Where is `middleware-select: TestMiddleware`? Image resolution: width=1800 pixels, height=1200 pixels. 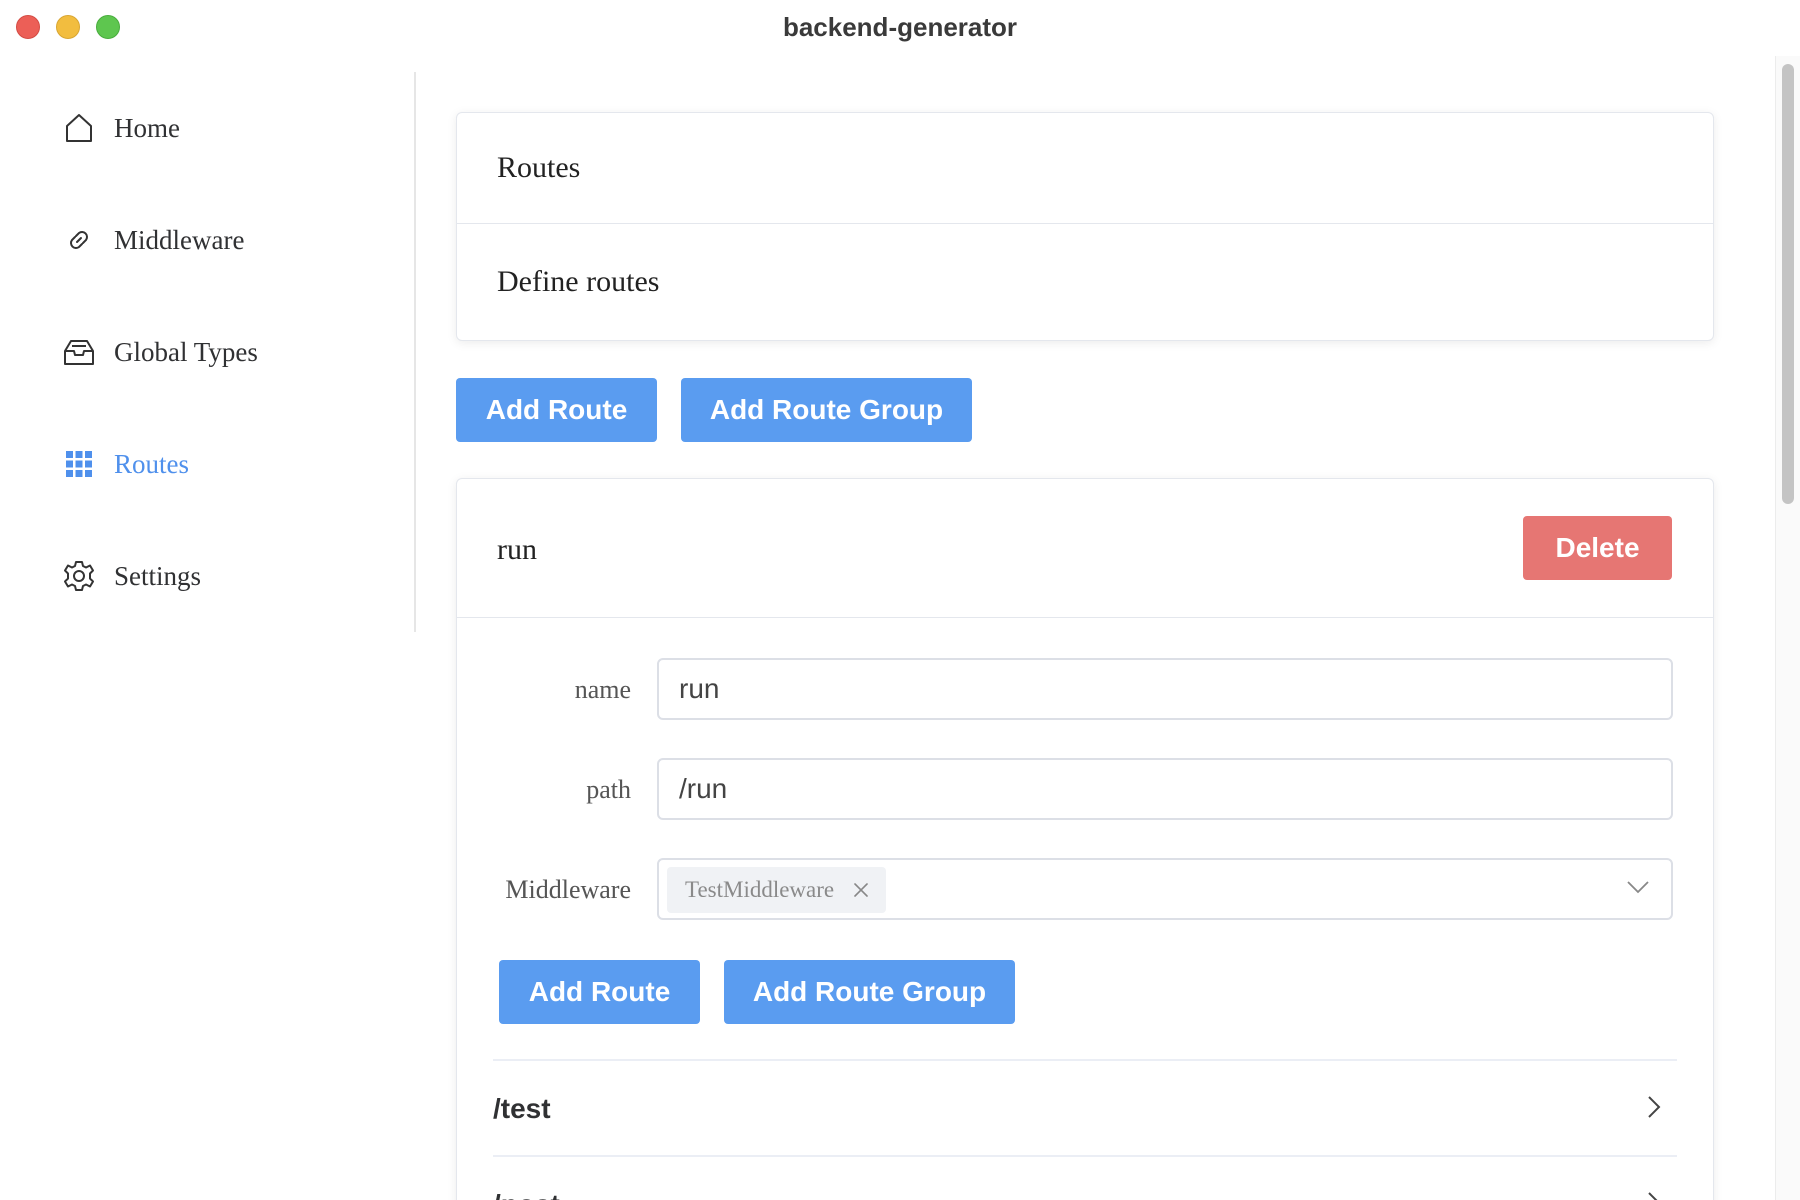 middleware-select: TestMiddleware is located at coordinates (1165, 889).